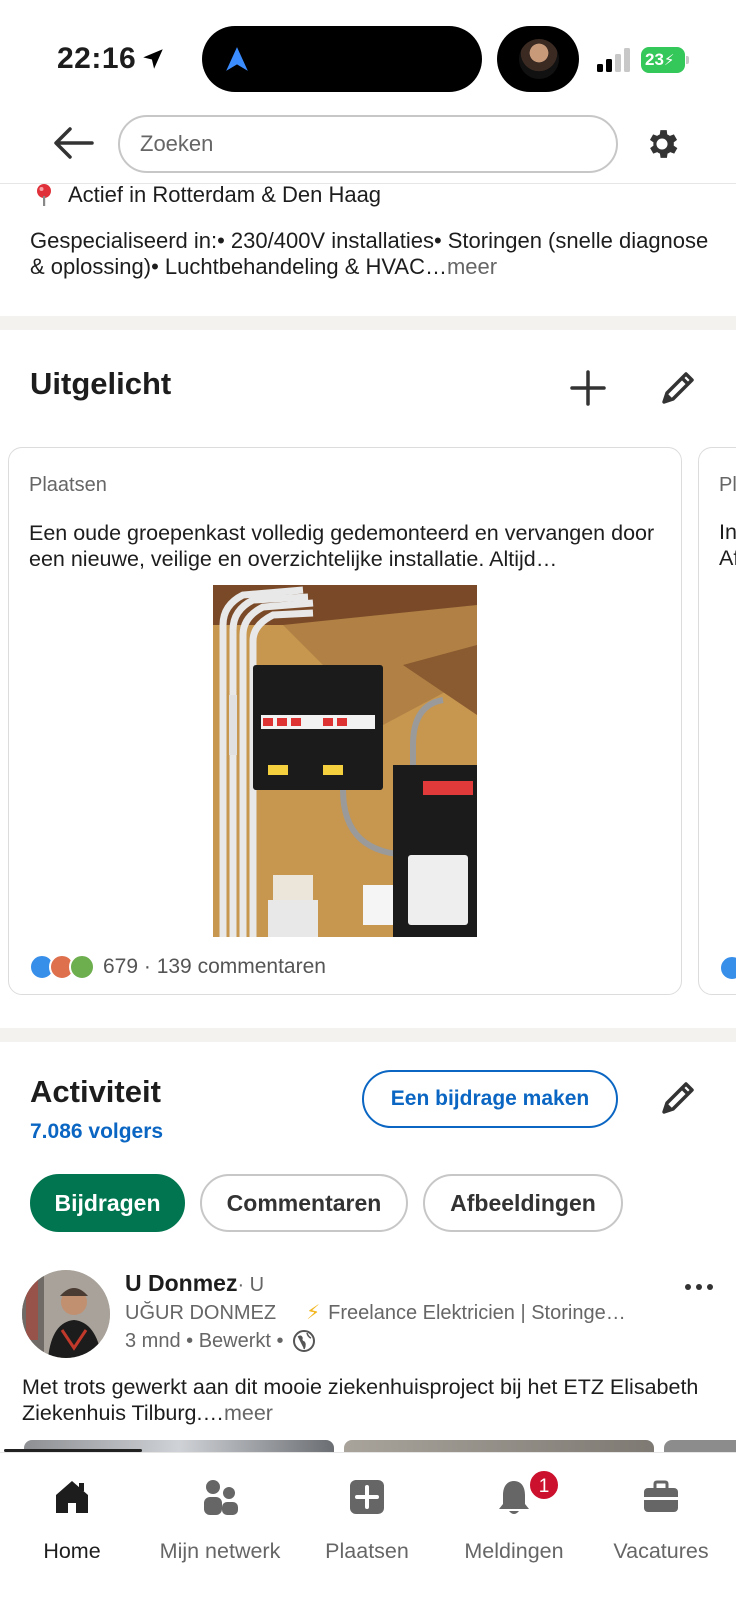 This screenshot has width=736, height=1600. Describe the element at coordinates (225, 194) in the screenshot. I see `location-text: Actief in Rotterdam & Den Haag` at that location.